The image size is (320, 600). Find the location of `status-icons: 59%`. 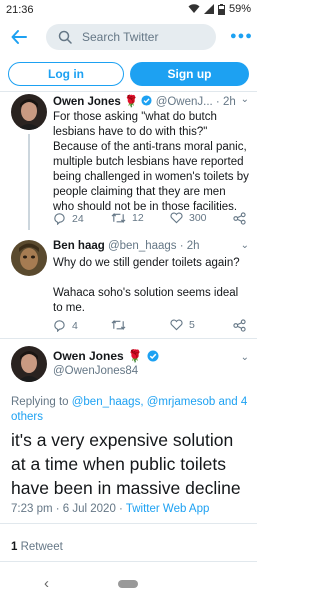

status-icons: 59% is located at coordinates (219, 9).